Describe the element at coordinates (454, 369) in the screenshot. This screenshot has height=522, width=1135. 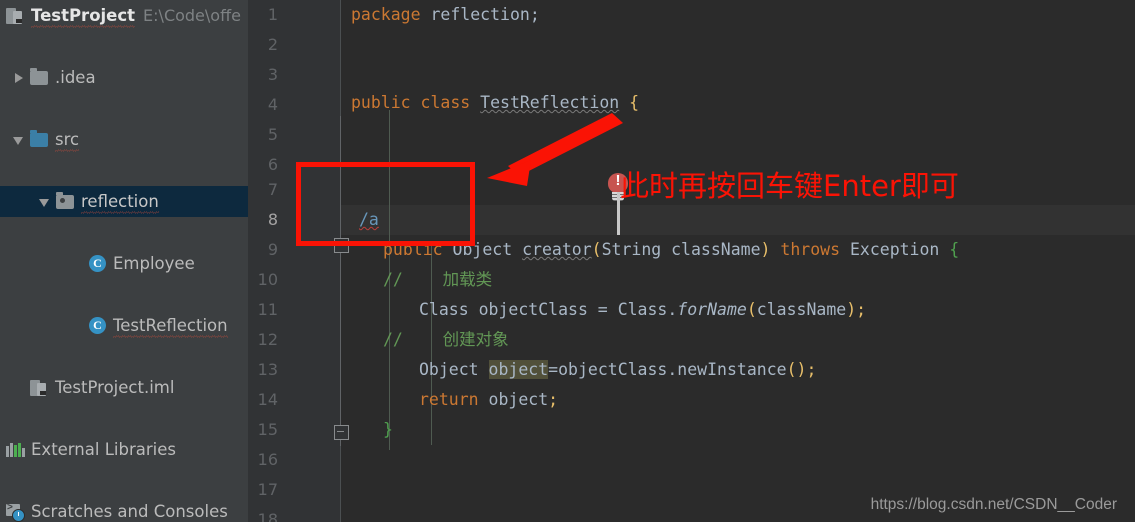
I see `type-object: Object` at that location.